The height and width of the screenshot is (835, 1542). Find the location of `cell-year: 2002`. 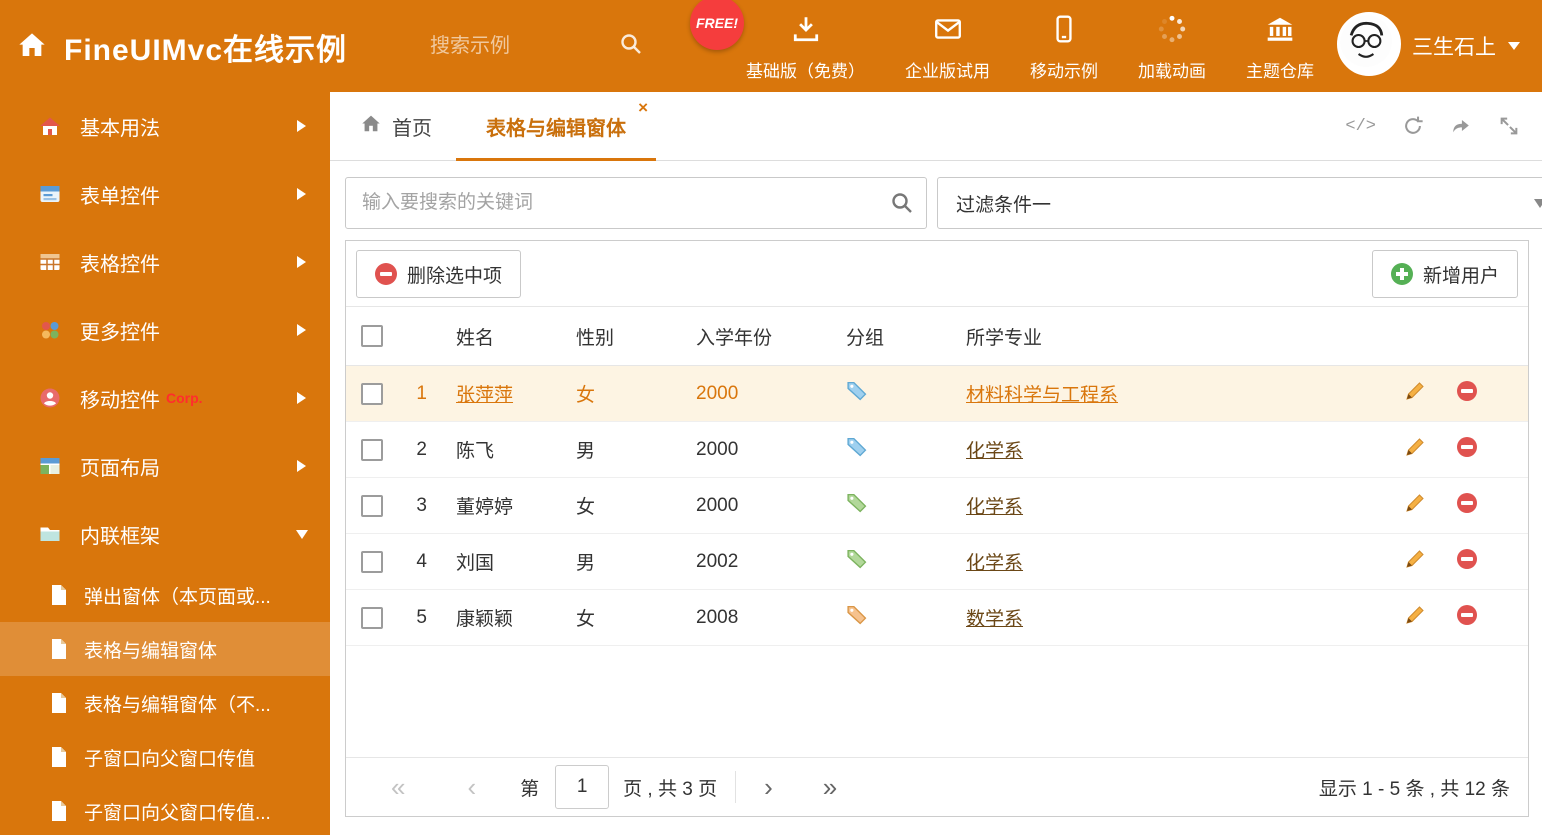

cell-year: 2002 is located at coordinates (754, 561).